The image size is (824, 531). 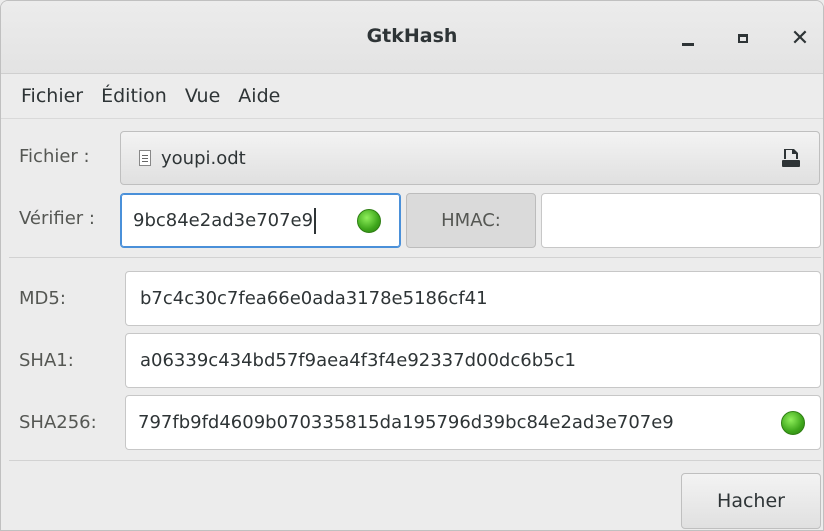 I want to click on close-button: ✕, so click(x=800, y=38).